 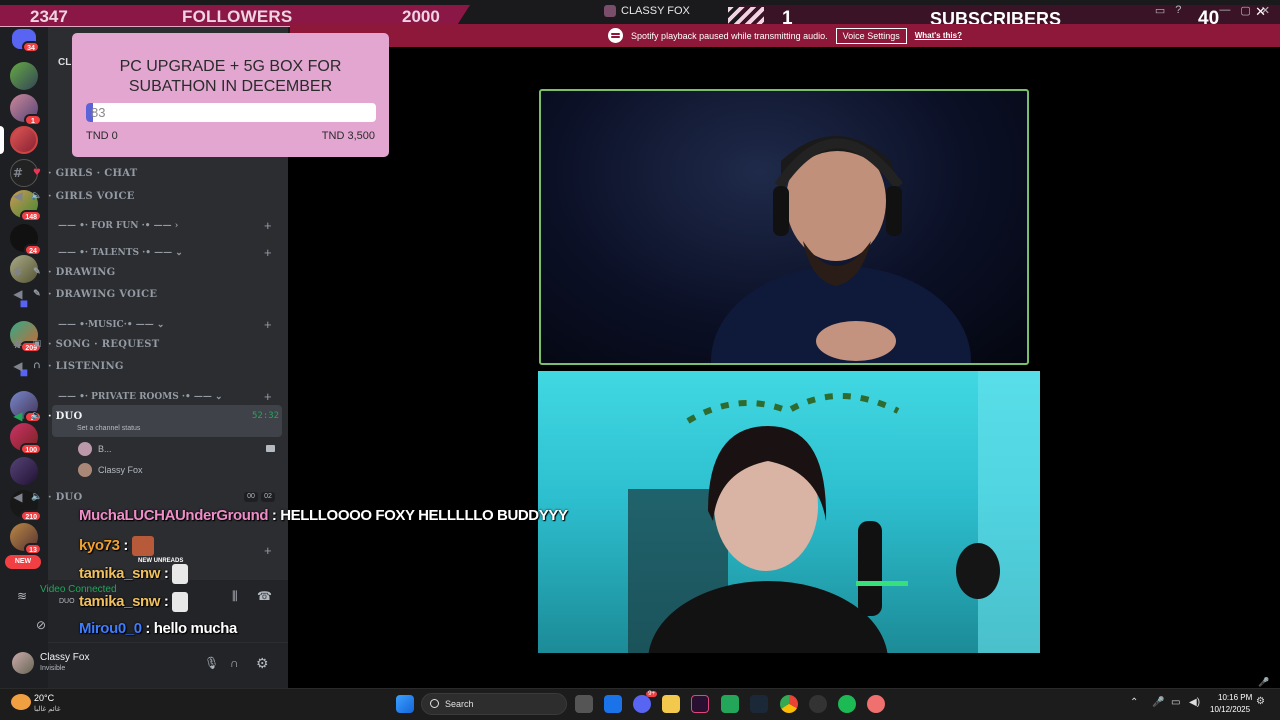 What do you see at coordinates (1160, 10) in the screenshot?
I see `screen-icon: ▭` at bounding box center [1160, 10].